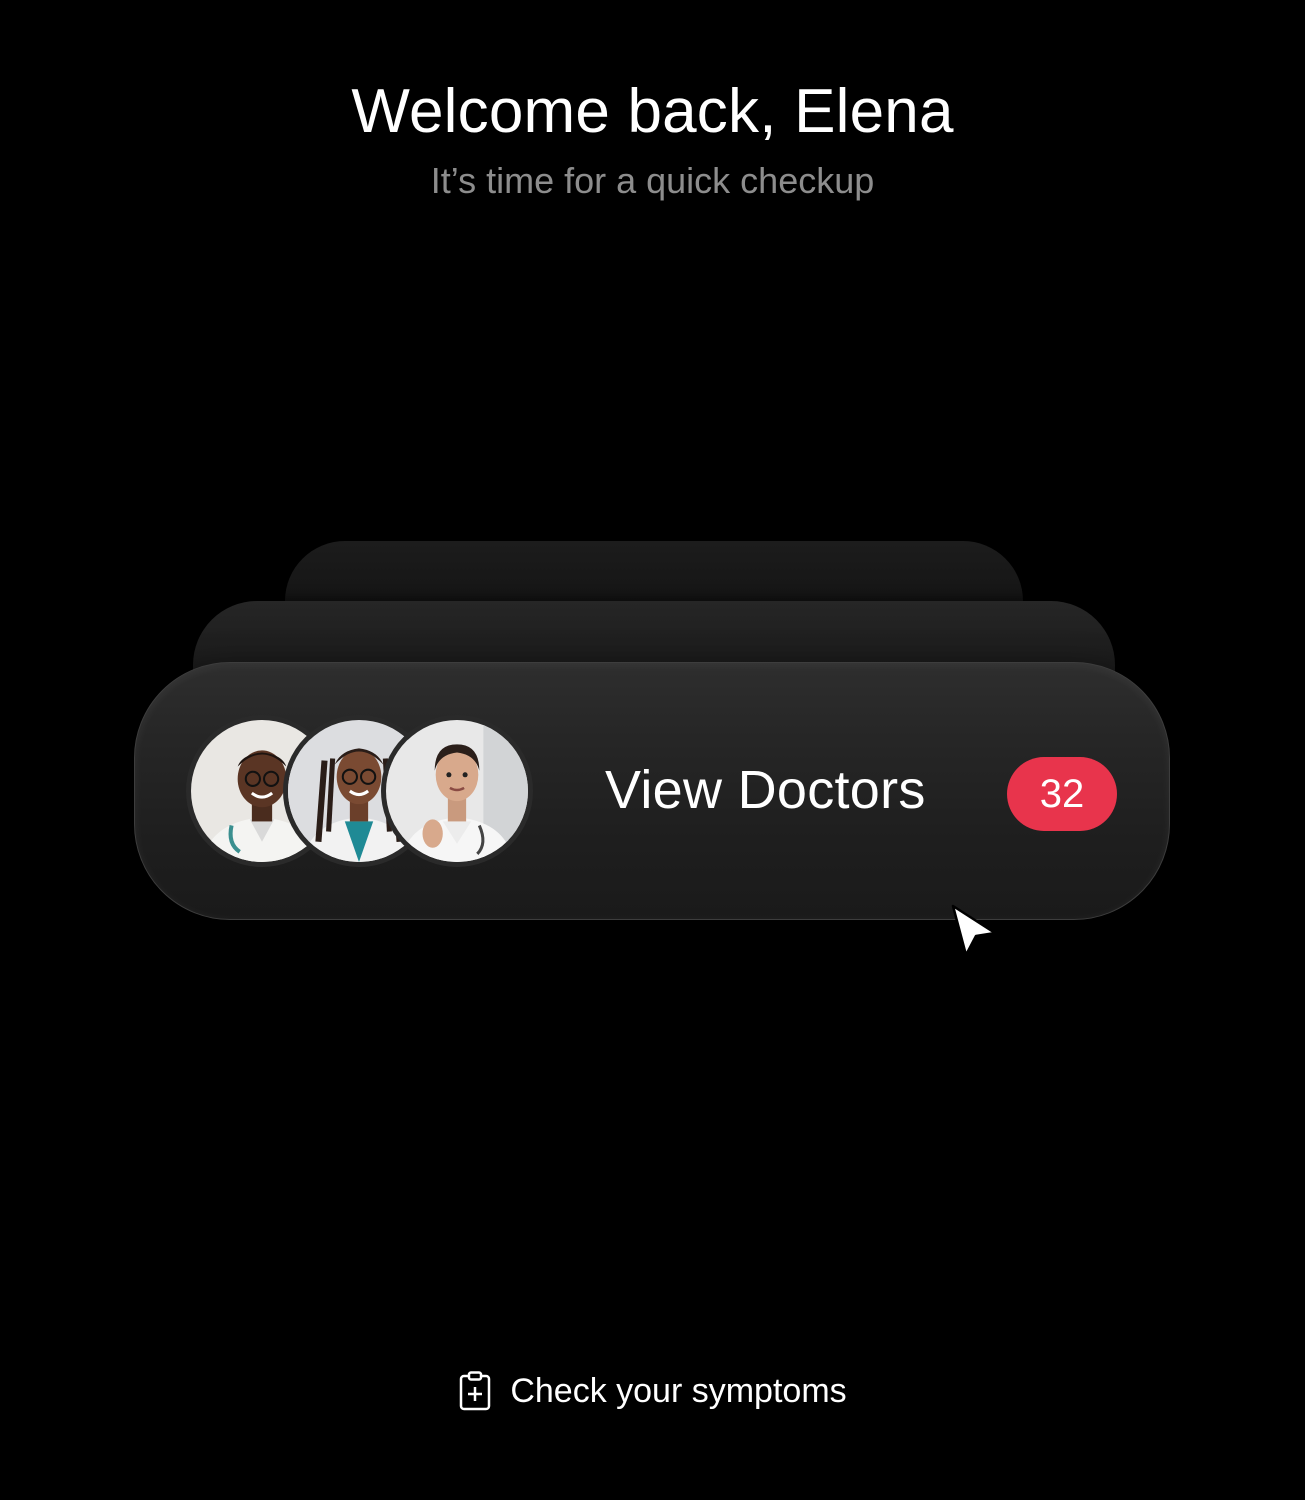 Image resolution: width=1305 pixels, height=1500 pixels. I want to click on welcome-title: Welcome back, Elena, so click(652, 111).